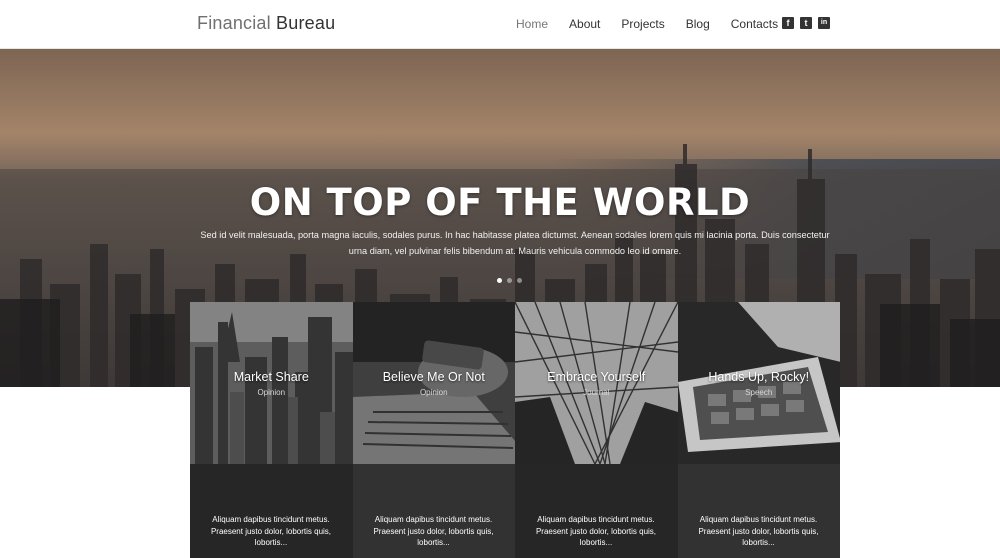 The image size is (1000, 558). I want to click on linkedin-icon: in, so click(824, 23).